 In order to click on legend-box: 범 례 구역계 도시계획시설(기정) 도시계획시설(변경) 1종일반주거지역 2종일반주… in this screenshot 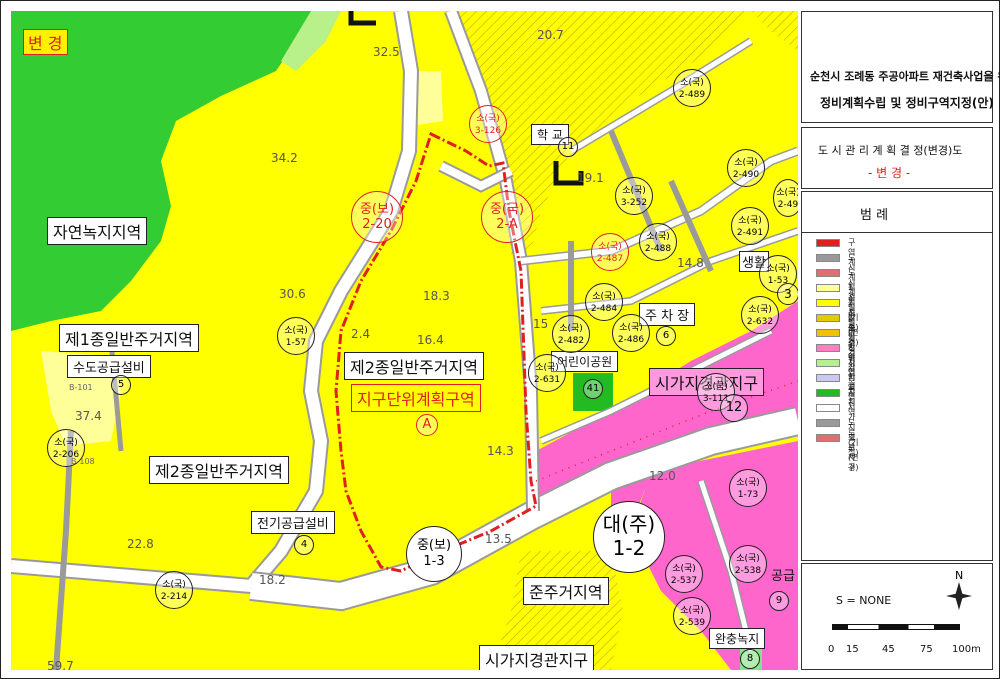, I will do `click(897, 376)`.